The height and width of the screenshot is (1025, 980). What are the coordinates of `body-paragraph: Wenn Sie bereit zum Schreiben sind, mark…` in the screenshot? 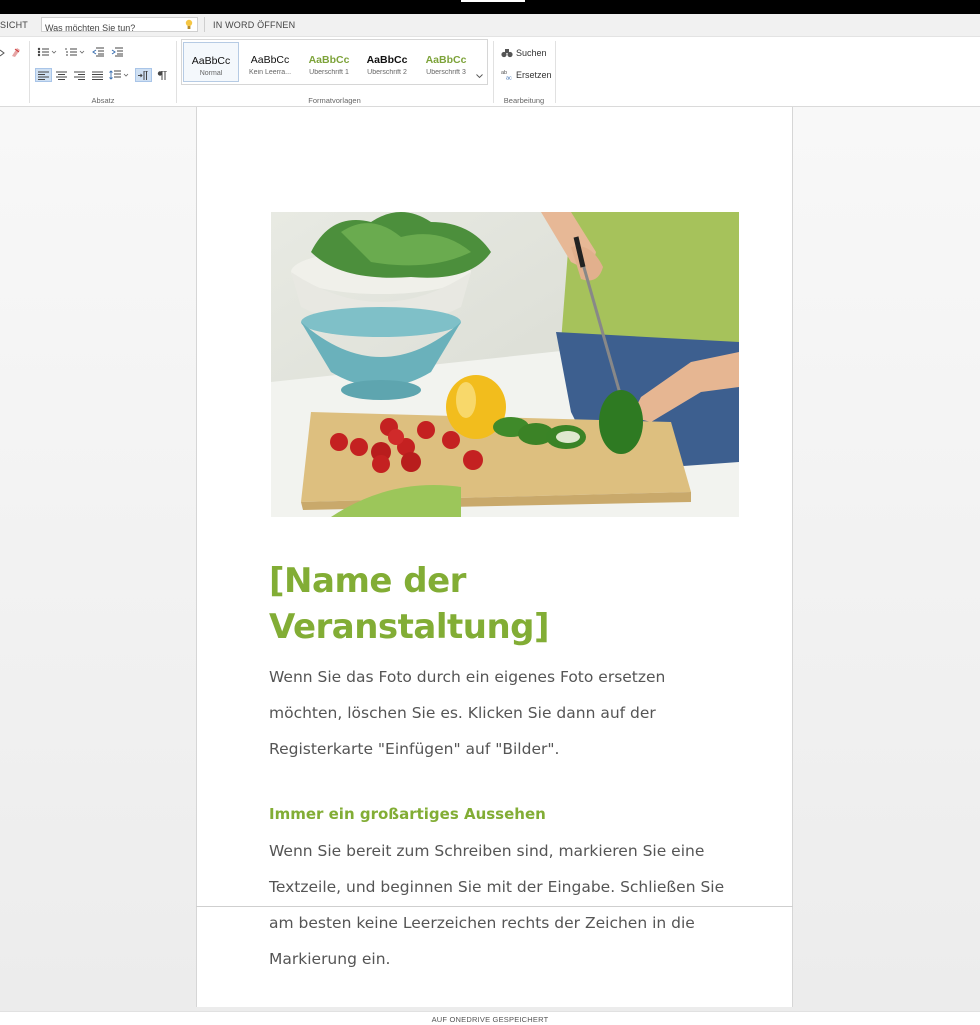 It's located at (504, 905).